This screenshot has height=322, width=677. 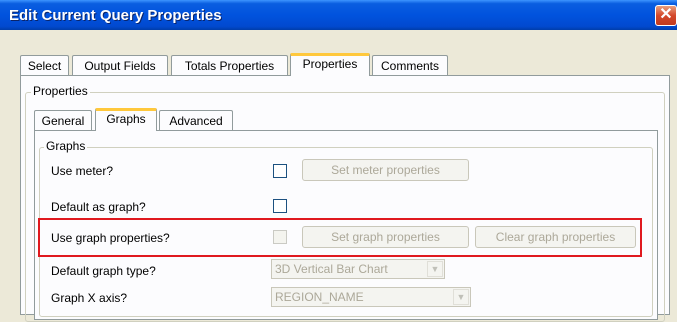 I want to click on tab-comments: Comments, so click(x=410, y=65).